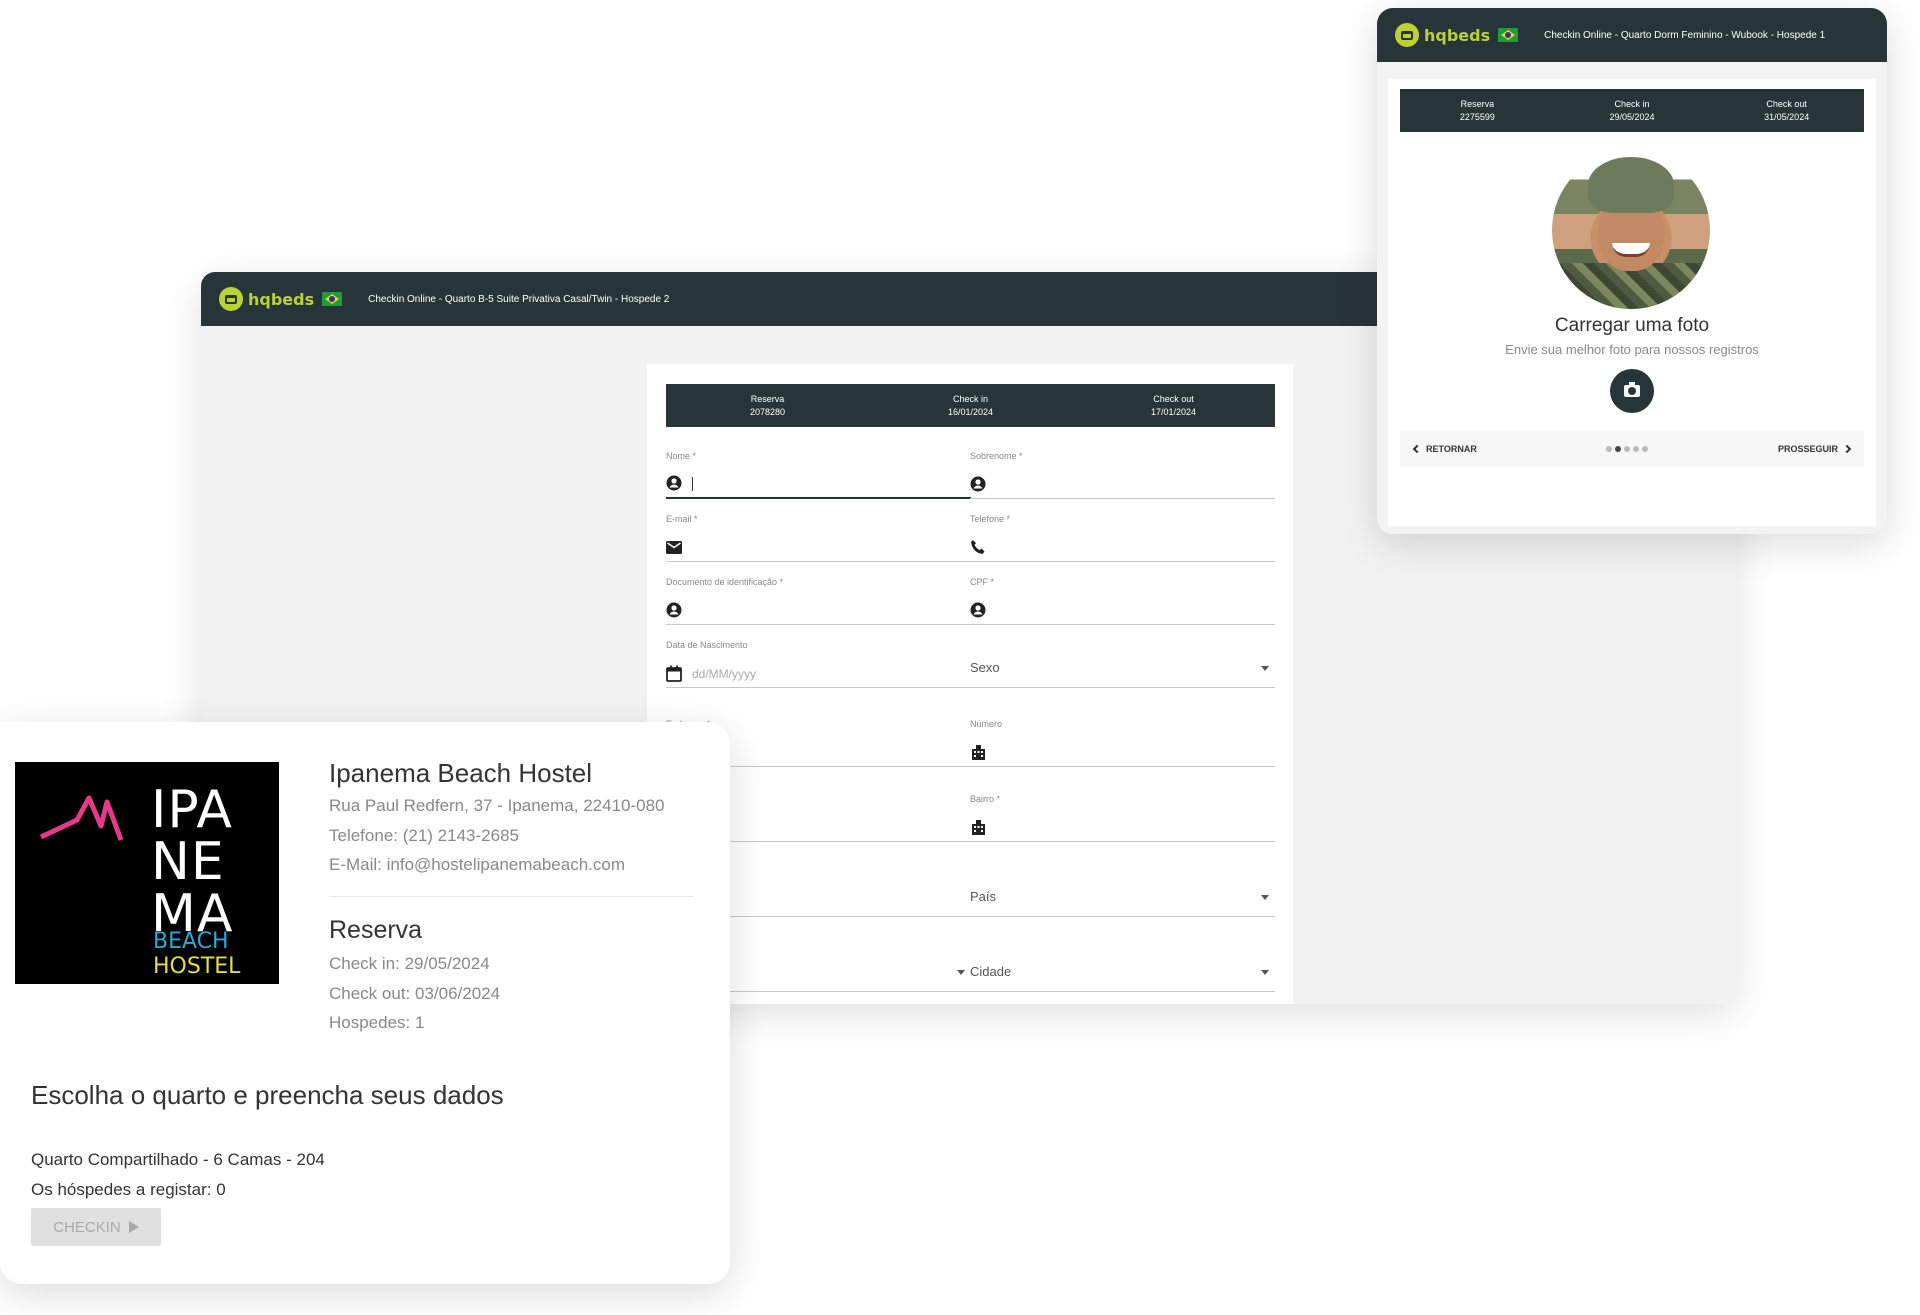 This screenshot has width=1920, height=1315. I want to click on text-cursor, so click(692, 484).